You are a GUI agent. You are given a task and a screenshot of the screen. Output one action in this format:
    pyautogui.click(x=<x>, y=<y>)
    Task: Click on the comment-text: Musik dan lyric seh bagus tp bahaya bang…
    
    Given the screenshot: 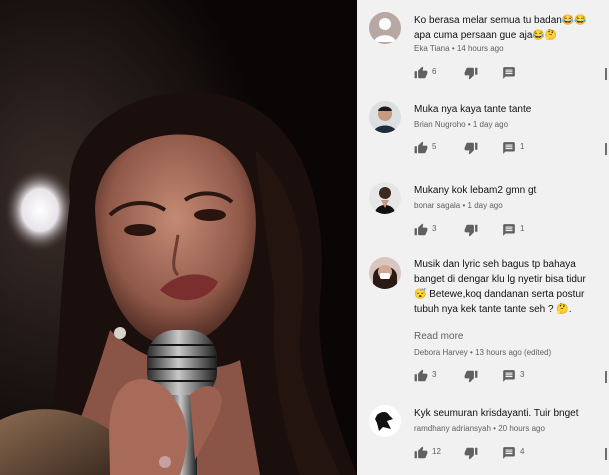 What is the action you would take?
    pyautogui.click(x=500, y=287)
    